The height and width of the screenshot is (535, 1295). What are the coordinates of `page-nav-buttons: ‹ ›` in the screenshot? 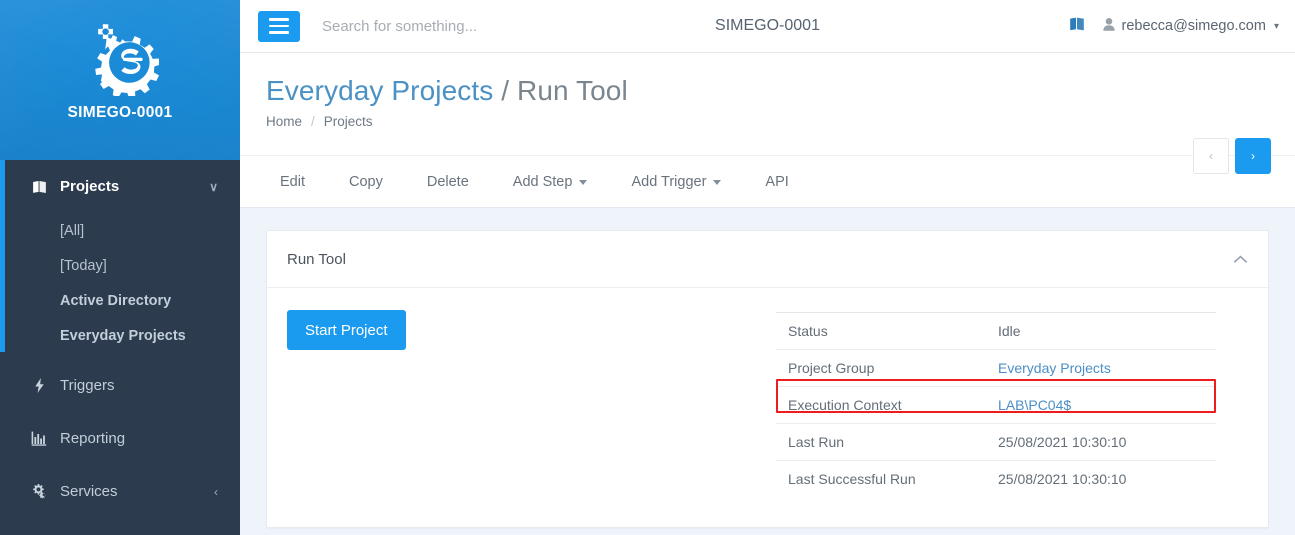 It's located at (1232, 156).